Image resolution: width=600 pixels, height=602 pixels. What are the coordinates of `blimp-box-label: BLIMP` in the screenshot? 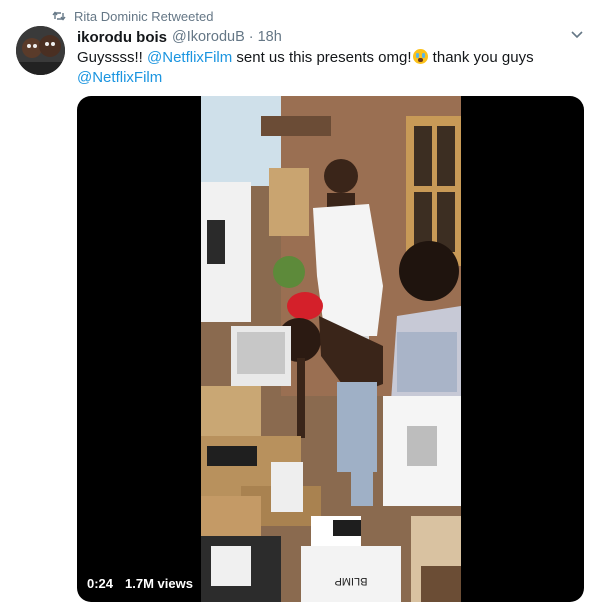 It's located at (350, 581).